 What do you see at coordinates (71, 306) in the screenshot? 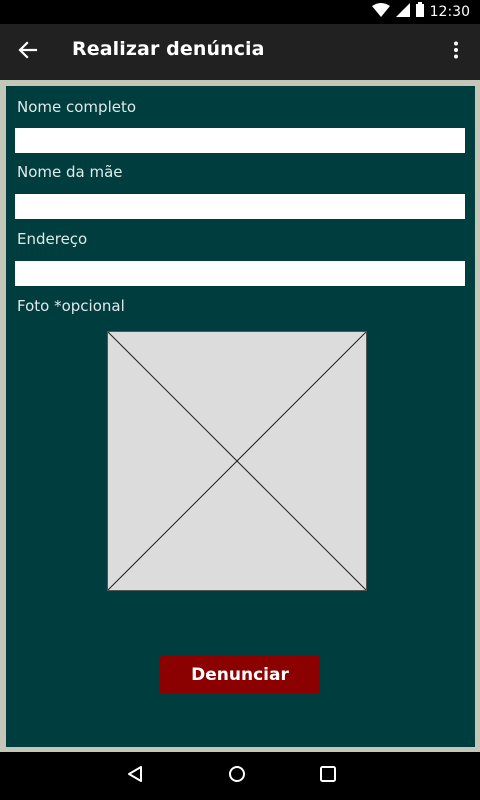
I see `photo-label: Foto *opcional` at bounding box center [71, 306].